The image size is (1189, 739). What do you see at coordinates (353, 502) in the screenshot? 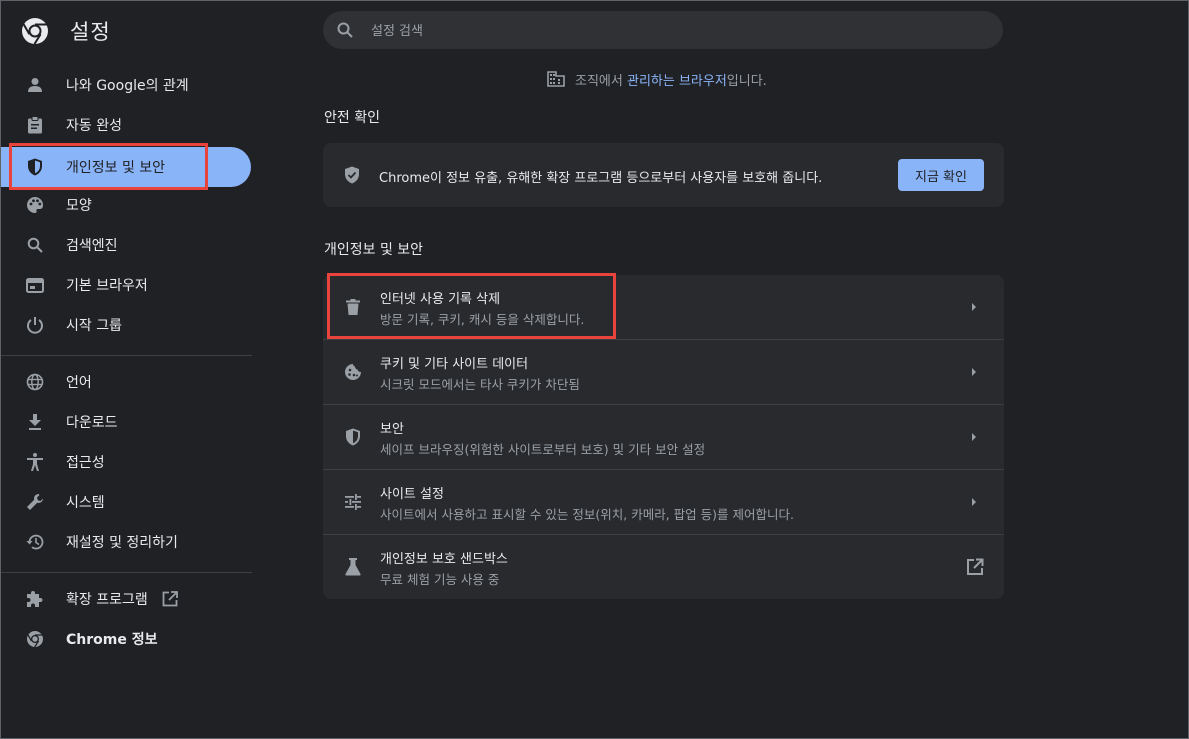
I see `tune-icon` at bounding box center [353, 502].